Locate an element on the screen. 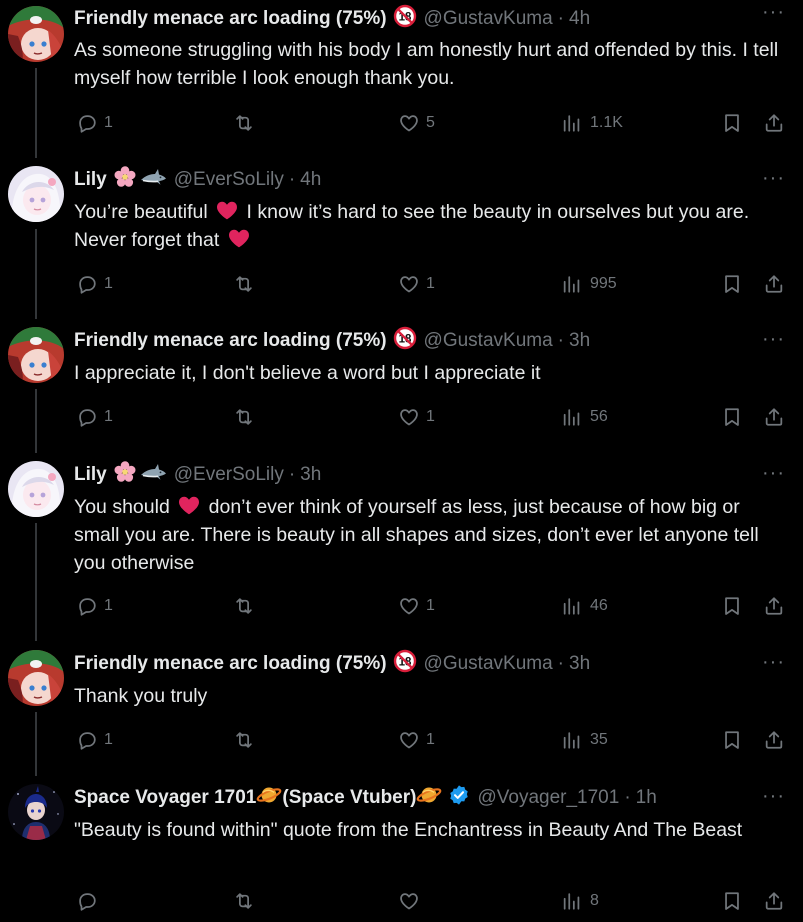 Image resolution: width=803 pixels, height=922 pixels. view-count: 46 is located at coordinates (599, 605).